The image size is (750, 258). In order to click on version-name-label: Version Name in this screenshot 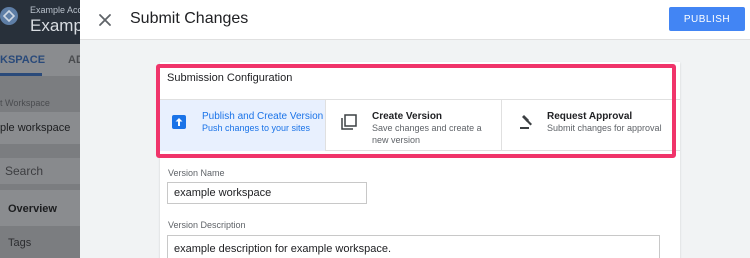, I will do `click(196, 173)`.